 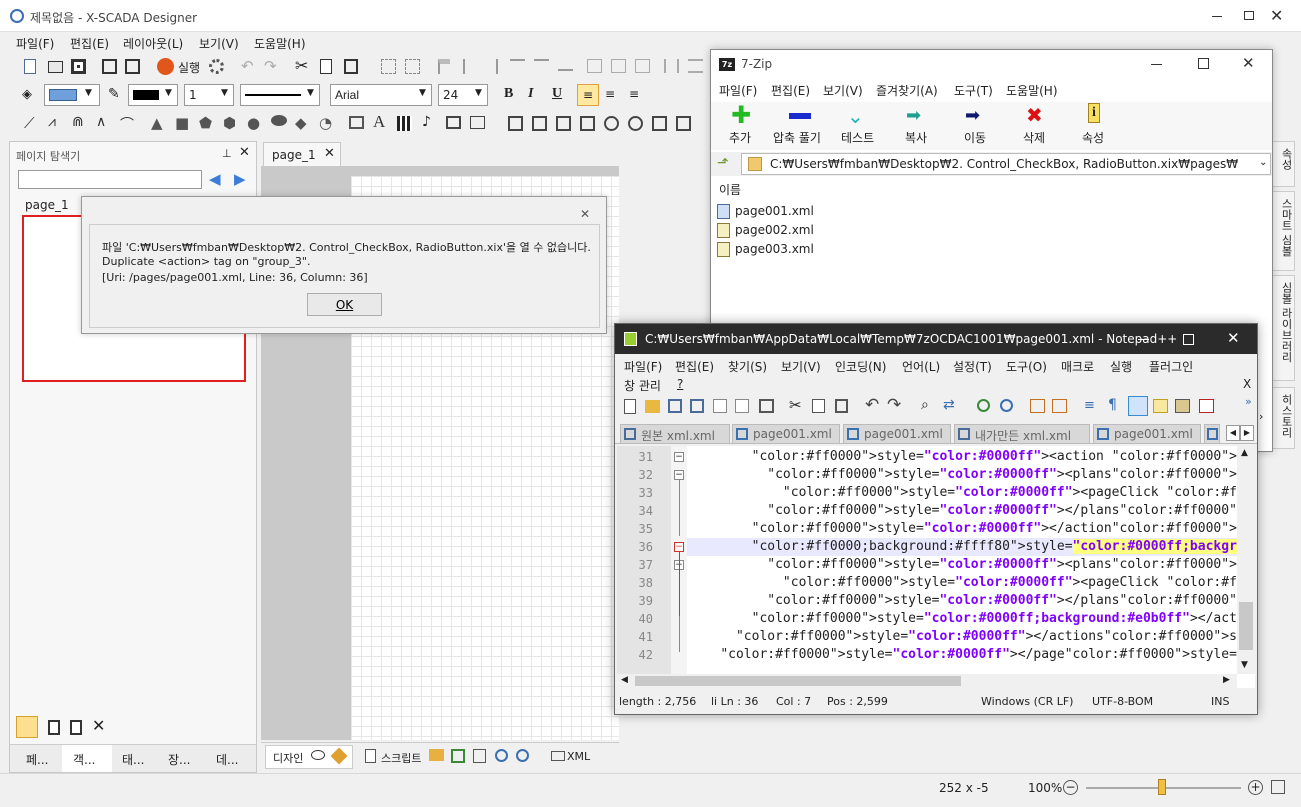 What do you see at coordinates (247, 66) in the screenshot?
I see `undo-icon: ↶` at bounding box center [247, 66].